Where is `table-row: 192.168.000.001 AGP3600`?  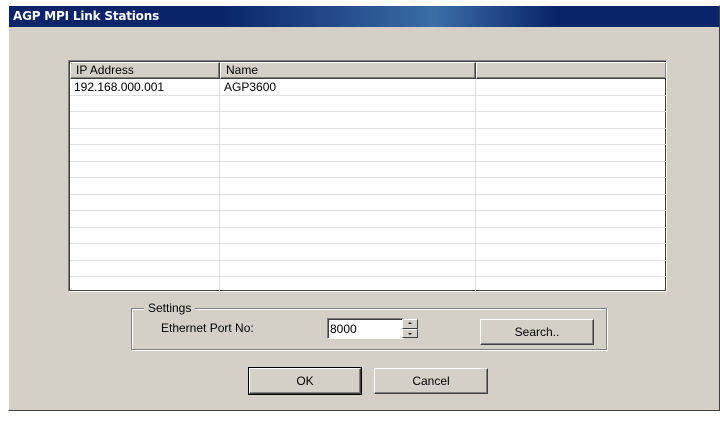
table-row: 192.168.000.001 AGP3600 is located at coordinates (368, 87).